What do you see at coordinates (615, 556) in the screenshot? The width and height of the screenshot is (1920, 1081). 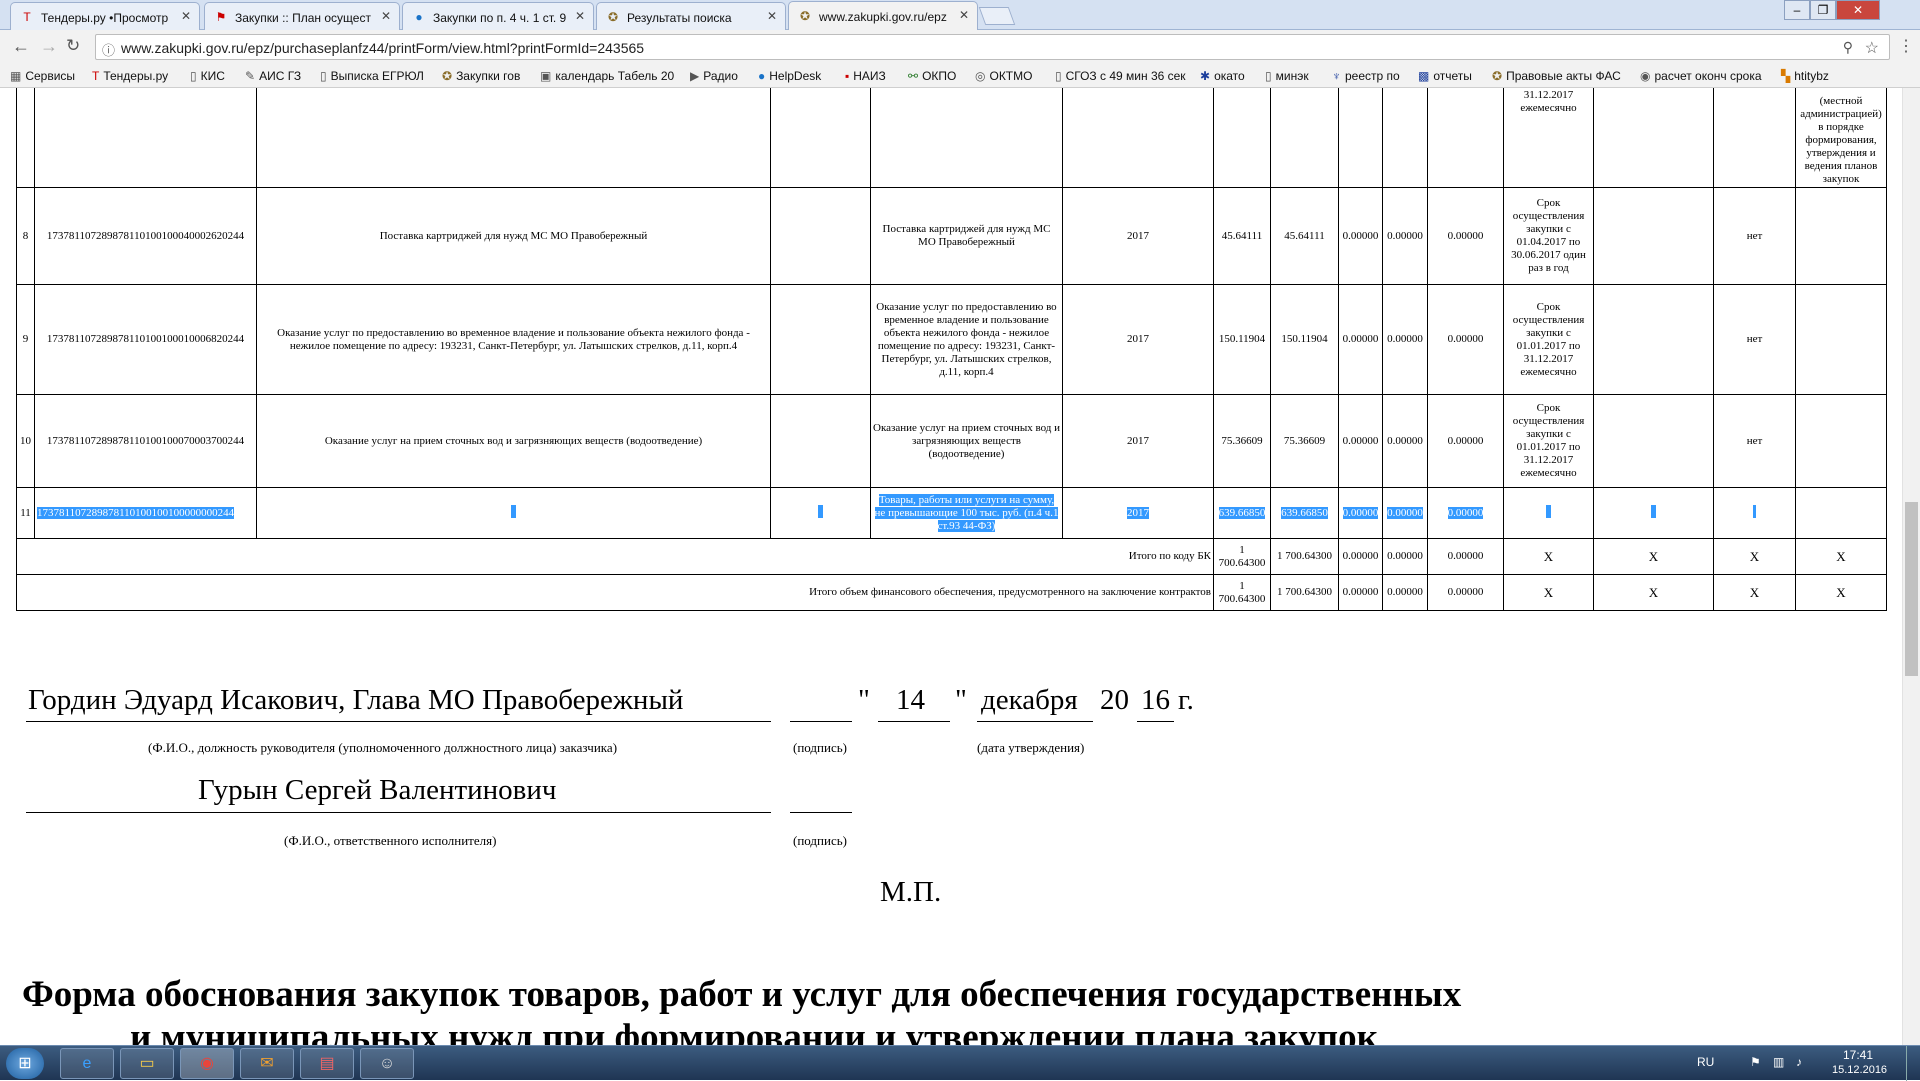 I see `totals-label: Итого по коду БК` at bounding box center [615, 556].